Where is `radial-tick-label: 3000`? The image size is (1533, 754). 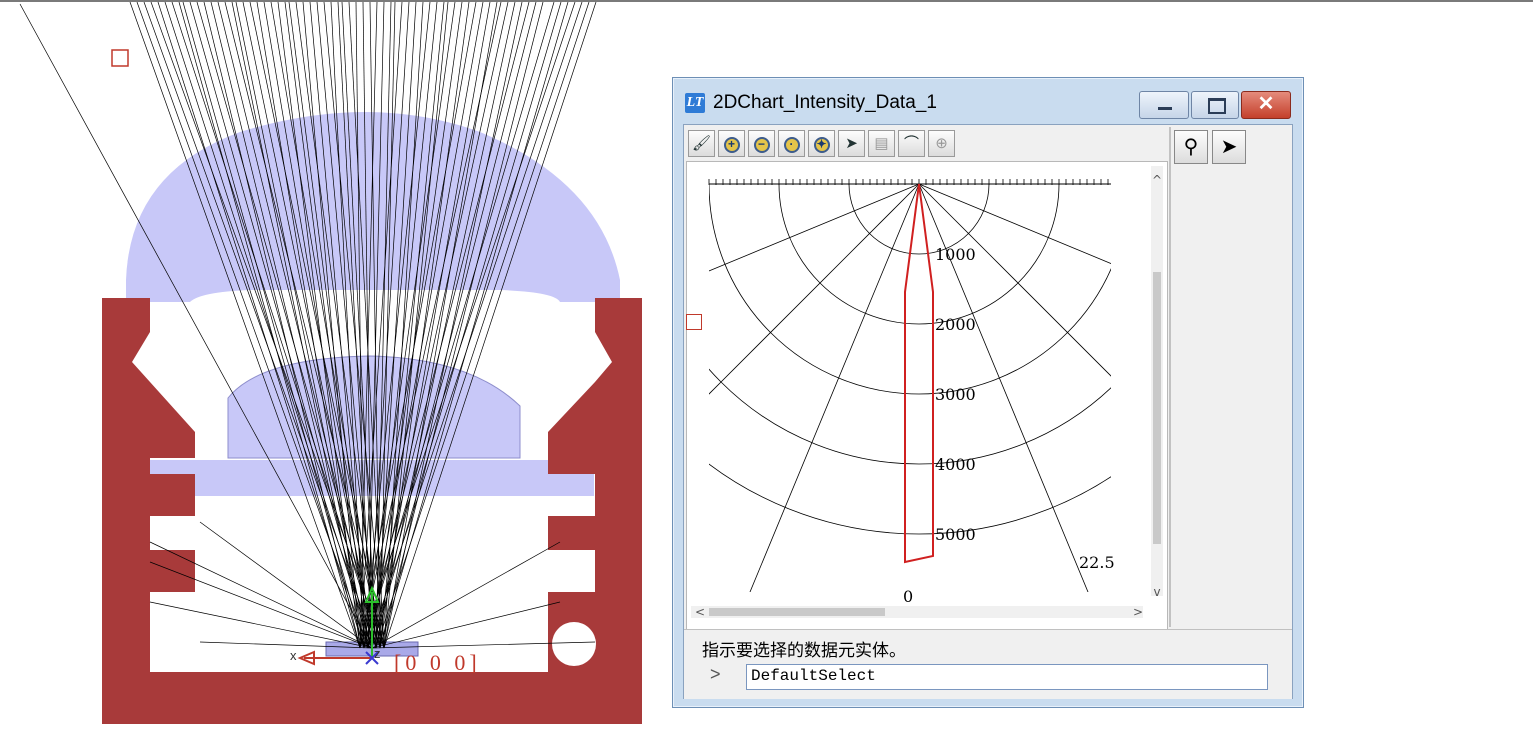
radial-tick-label: 3000 is located at coordinates (955, 394).